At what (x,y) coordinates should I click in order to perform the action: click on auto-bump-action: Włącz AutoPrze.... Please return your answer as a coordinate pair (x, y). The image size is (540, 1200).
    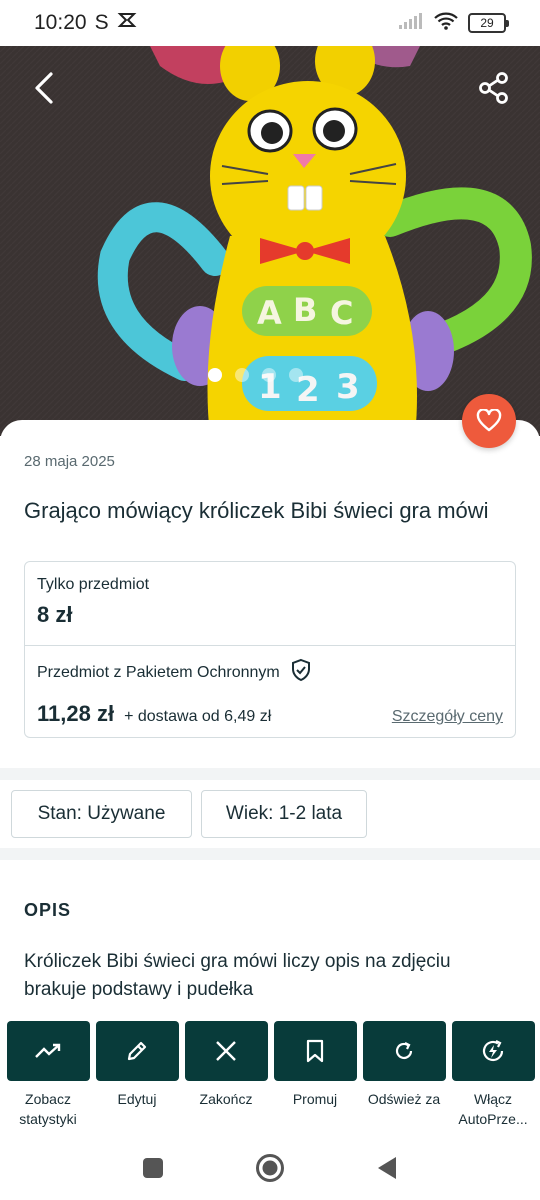
    Looking at the image, I should click on (493, 1075).